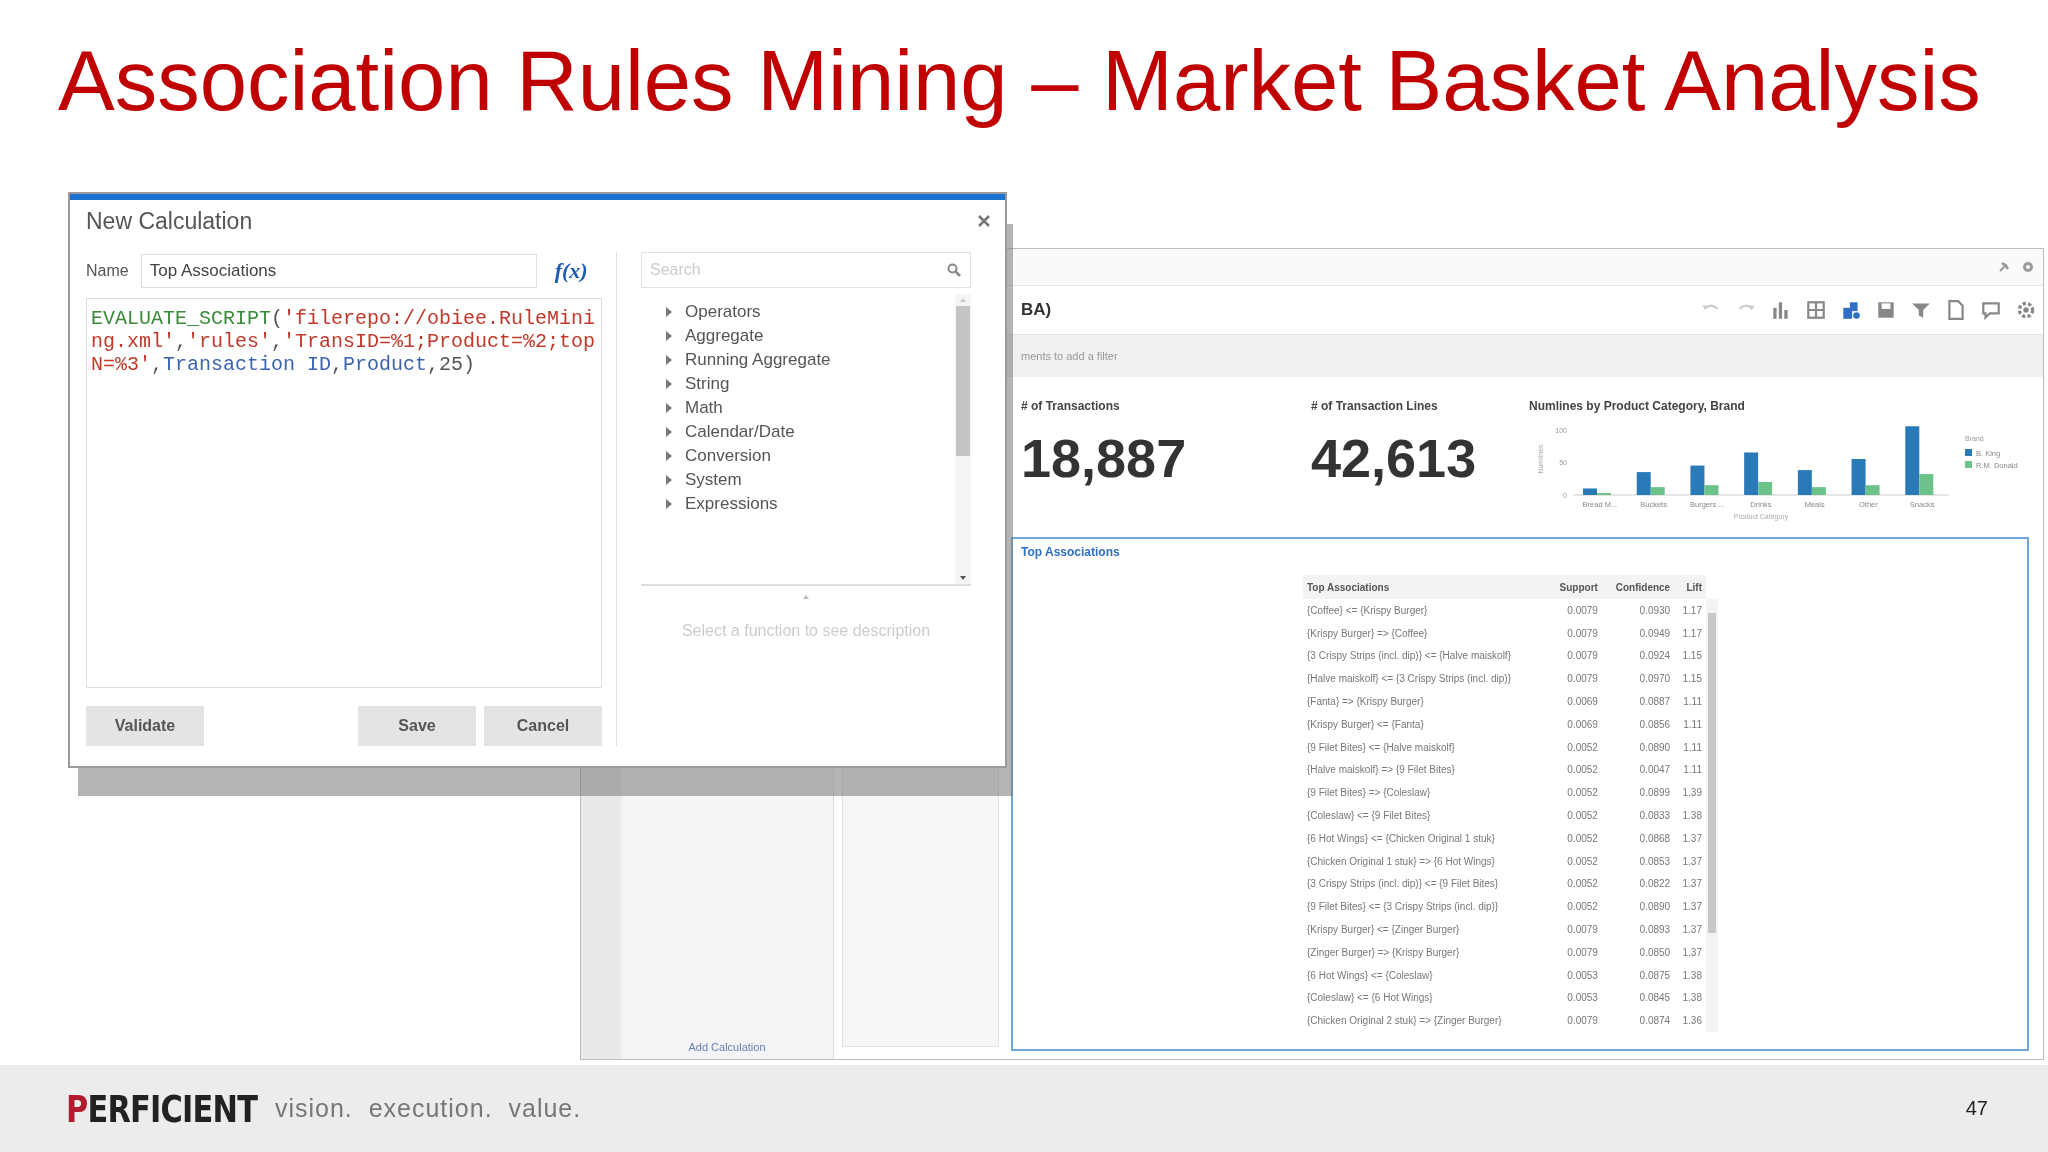  What do you see at coordinates (543, 726) in the screenshot?
I see `dialog-button: Cancel` at bounding box center [543, 726].